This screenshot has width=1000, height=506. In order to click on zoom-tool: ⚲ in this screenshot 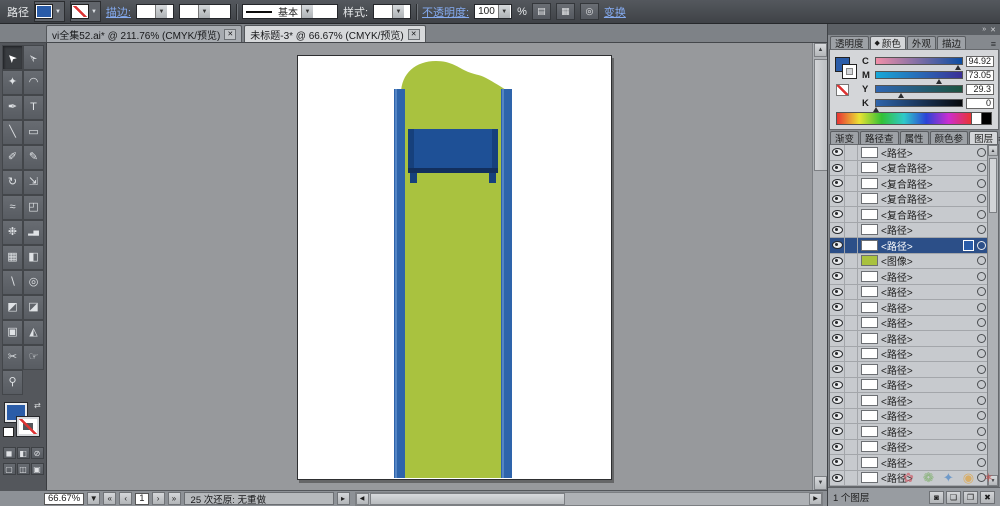, I will do `click(12, 382)`.